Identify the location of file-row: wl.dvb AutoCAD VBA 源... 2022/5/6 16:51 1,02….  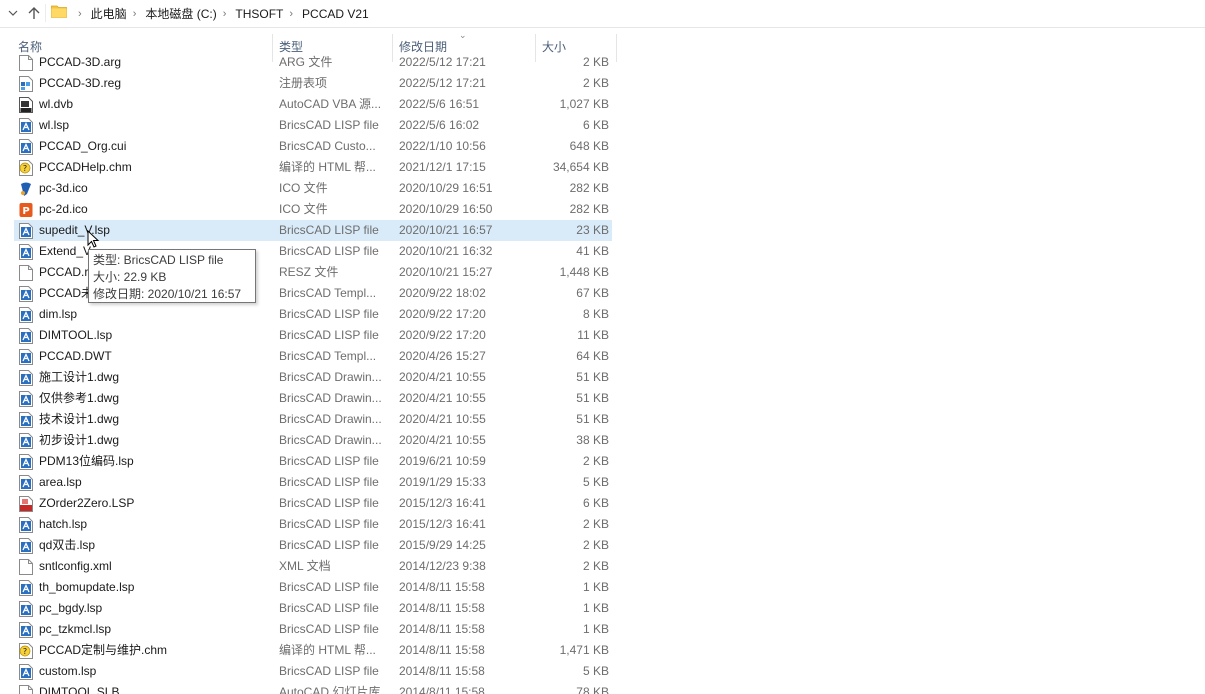
(313, 104).